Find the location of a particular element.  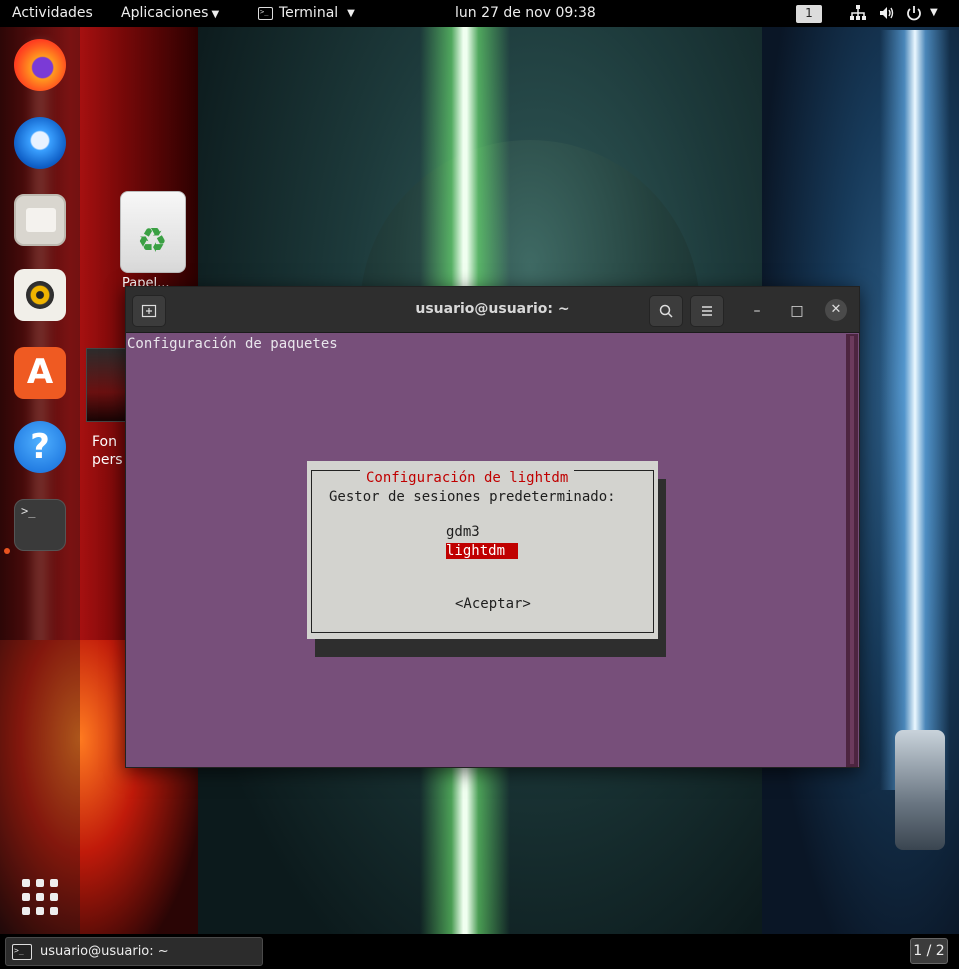

package-config-title: Configuración de paquetes is located at coordinates (232, 344).